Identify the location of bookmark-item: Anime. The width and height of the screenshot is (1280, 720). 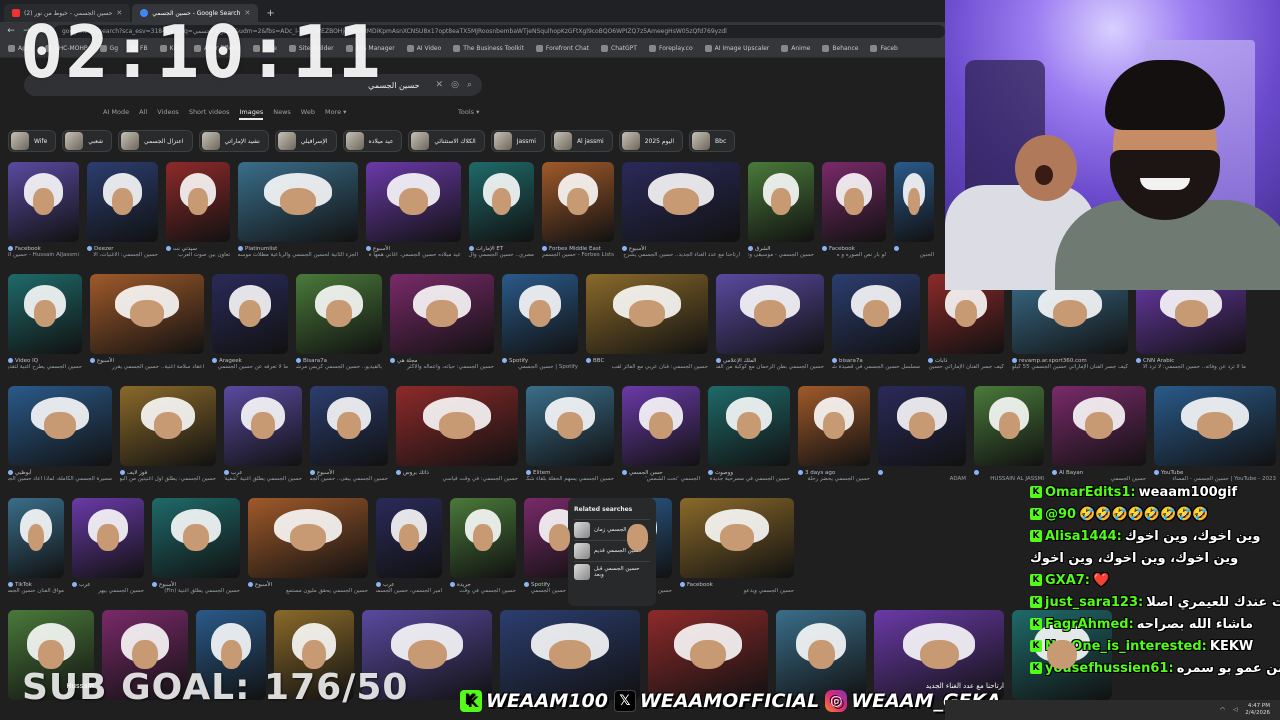
(795, 48).